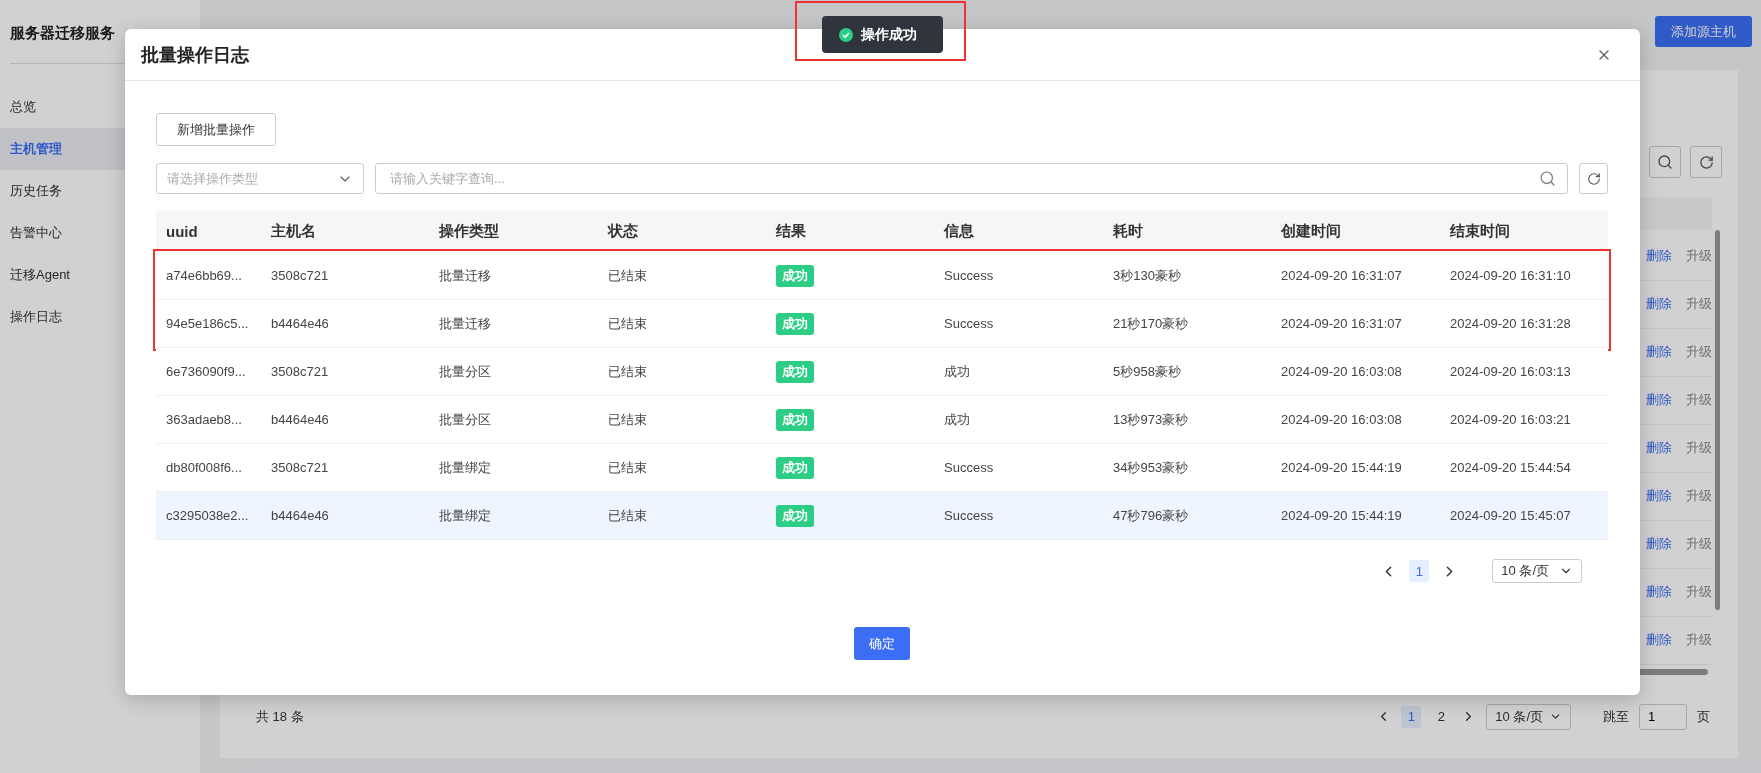 The height and width of the screenshot is (773, 1761). What do you see at coordinates (1665, 162) in the screenshot?
I see `search-button` at bounding box center [1665, 162].